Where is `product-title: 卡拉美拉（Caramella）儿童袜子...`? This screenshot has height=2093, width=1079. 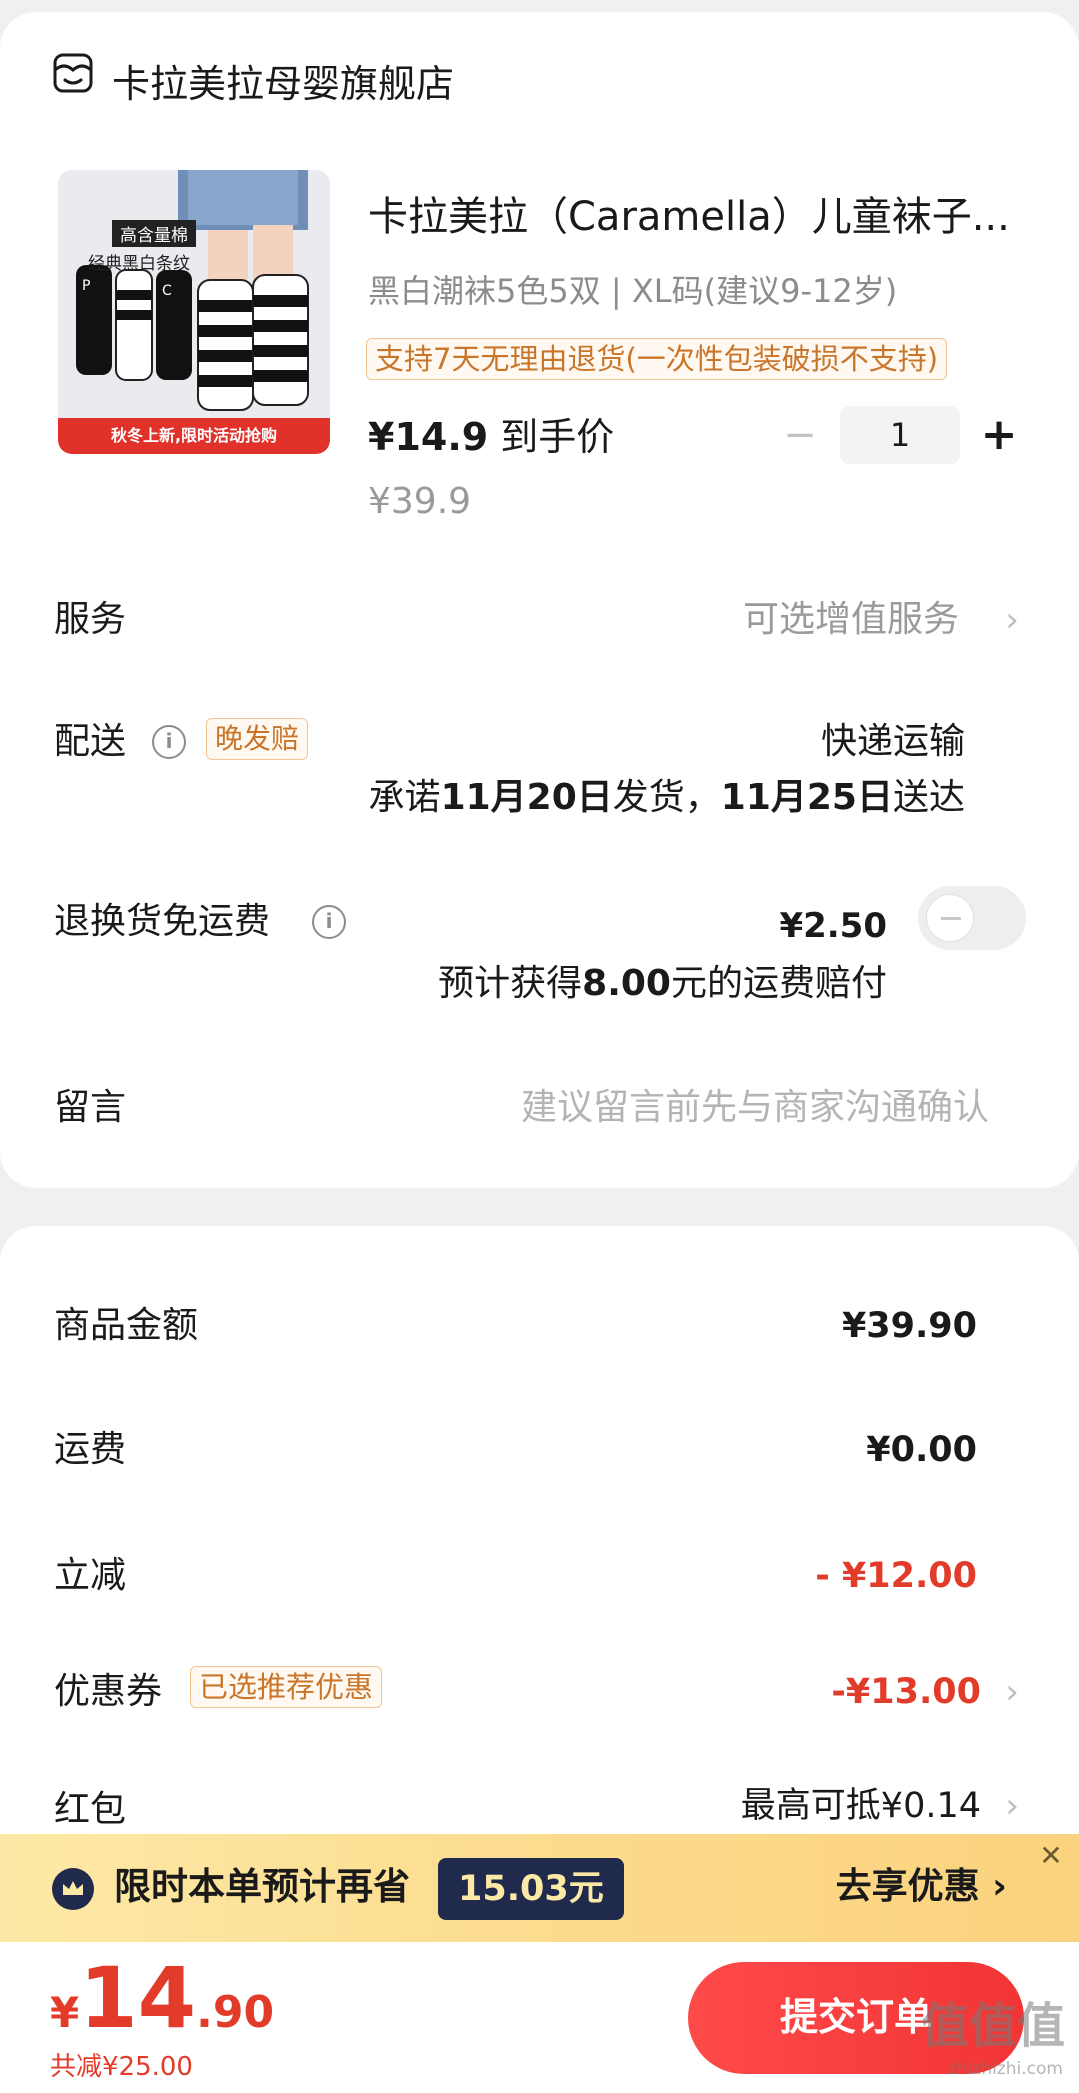
product-title: 卡拉美拉（Caramella）儿童袜子... is located at coordinates (698, 217).